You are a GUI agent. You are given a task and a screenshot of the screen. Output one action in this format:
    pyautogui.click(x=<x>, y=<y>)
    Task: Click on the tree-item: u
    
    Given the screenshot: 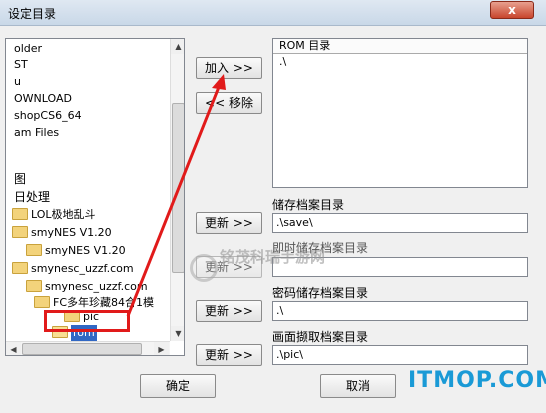 What is the action you would take?
    pyautogui.click(x=17, y=82)
    